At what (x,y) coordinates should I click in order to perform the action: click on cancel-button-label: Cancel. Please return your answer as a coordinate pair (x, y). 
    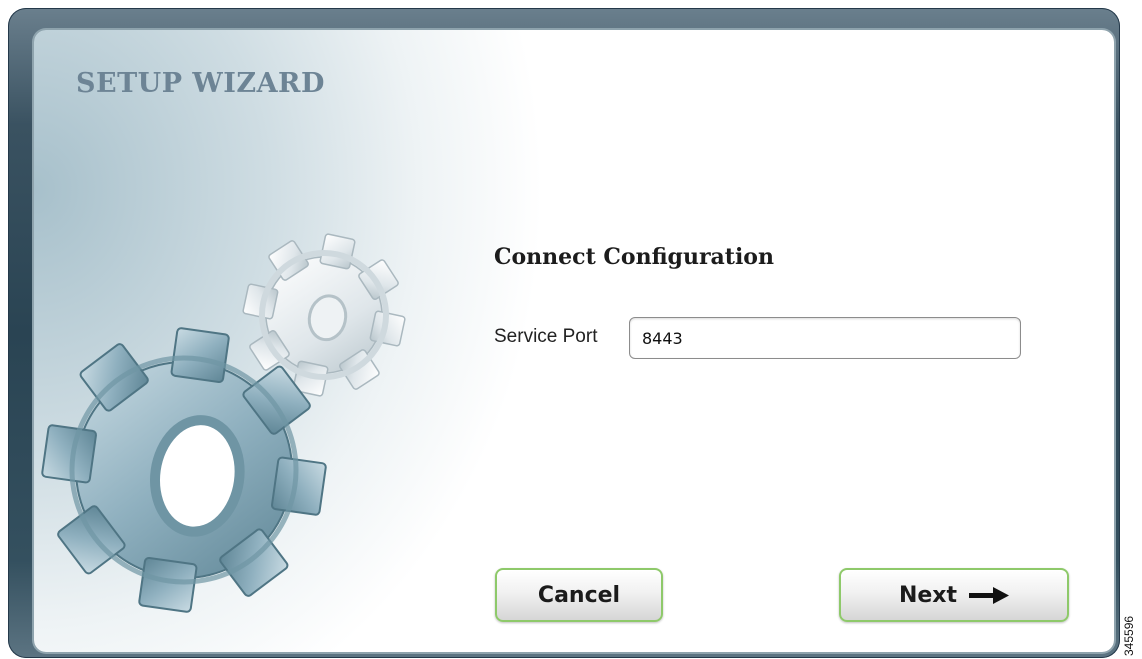
    Looking at the image, I should click on (579, 595).